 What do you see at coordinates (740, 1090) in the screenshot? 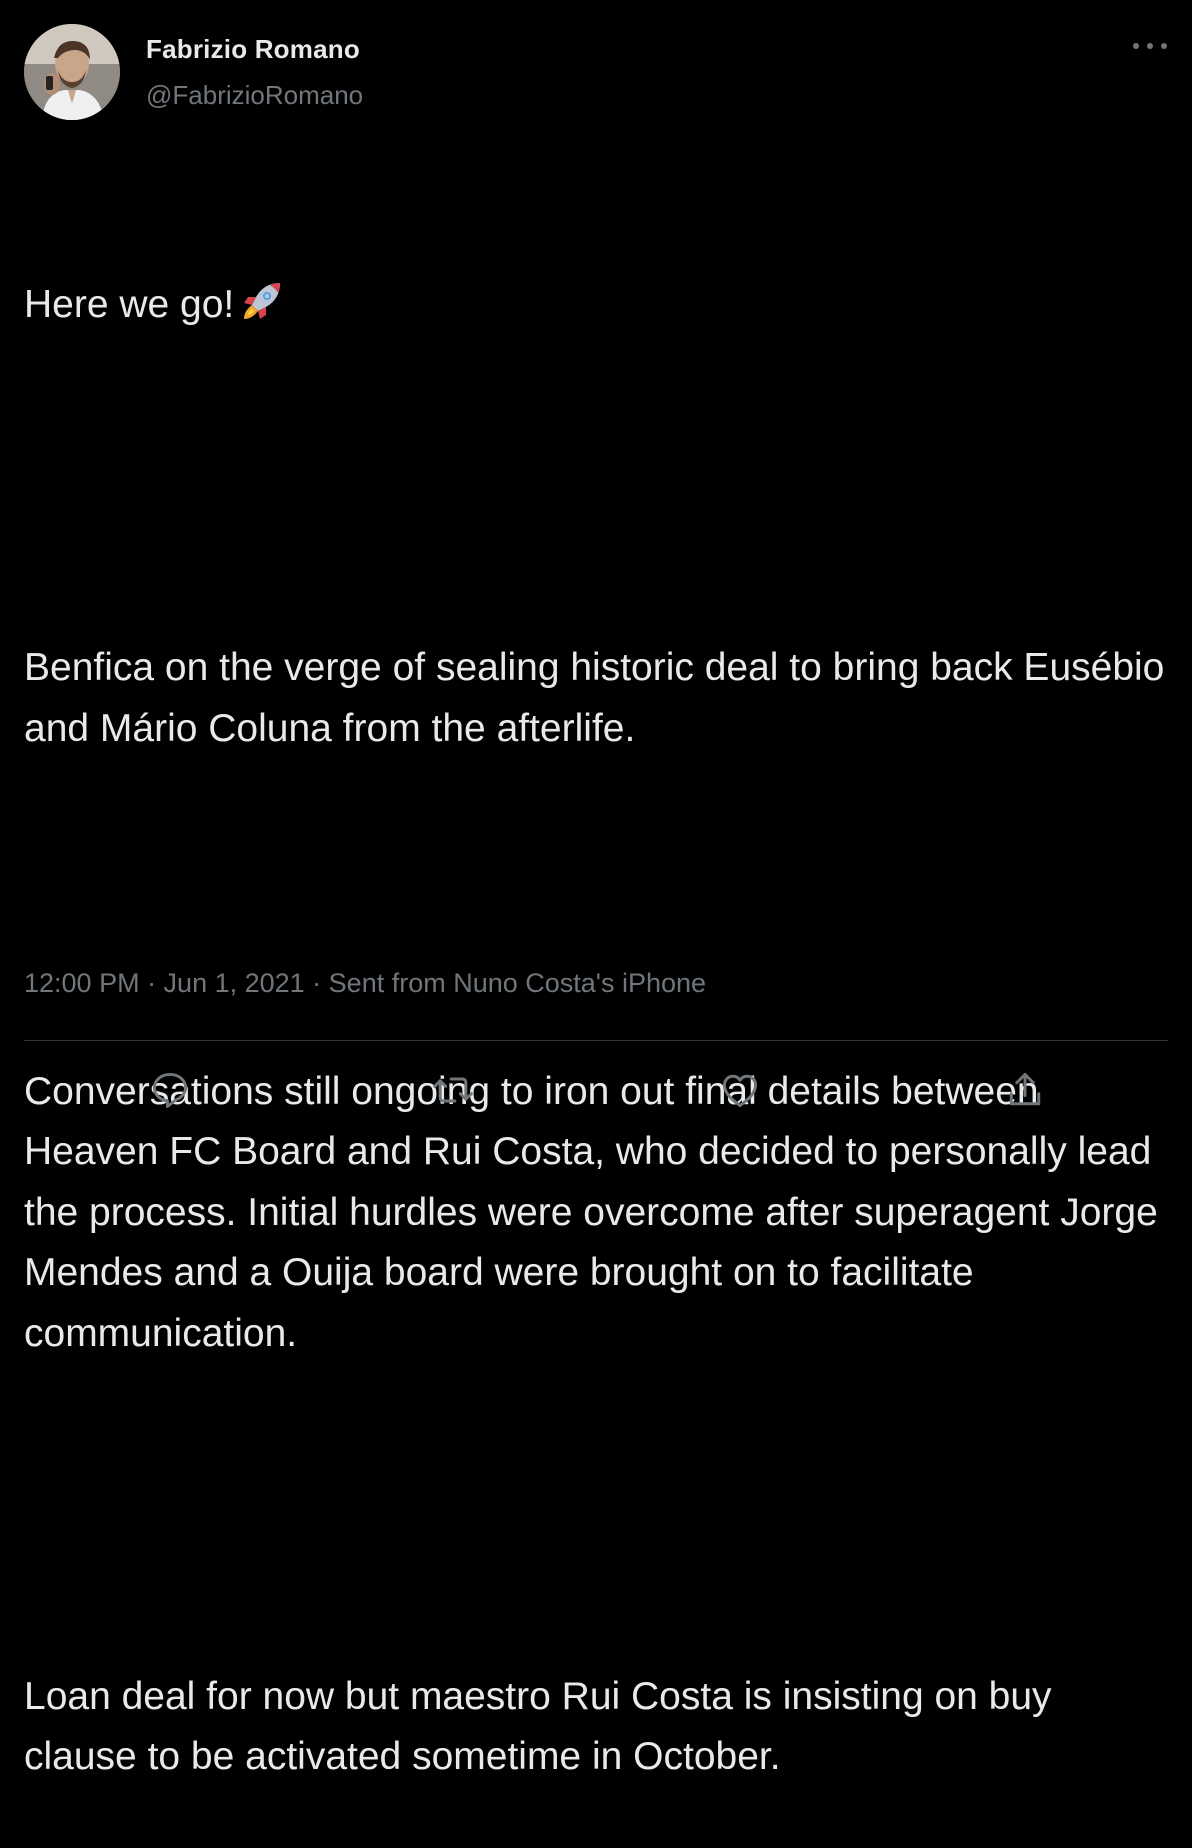
I see `like-icon` at bounding box center [740, 1090].